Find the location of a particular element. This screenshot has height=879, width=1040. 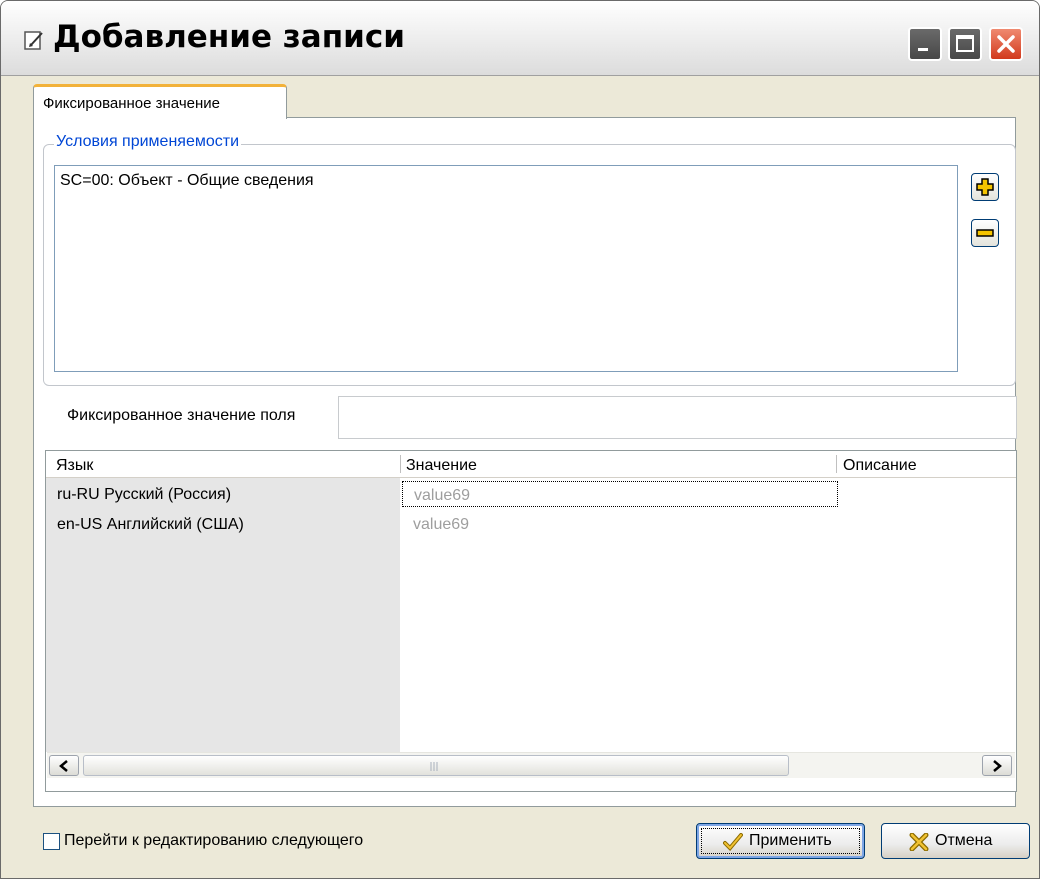

apply-label: Применить is located at coordinates (790, 840).